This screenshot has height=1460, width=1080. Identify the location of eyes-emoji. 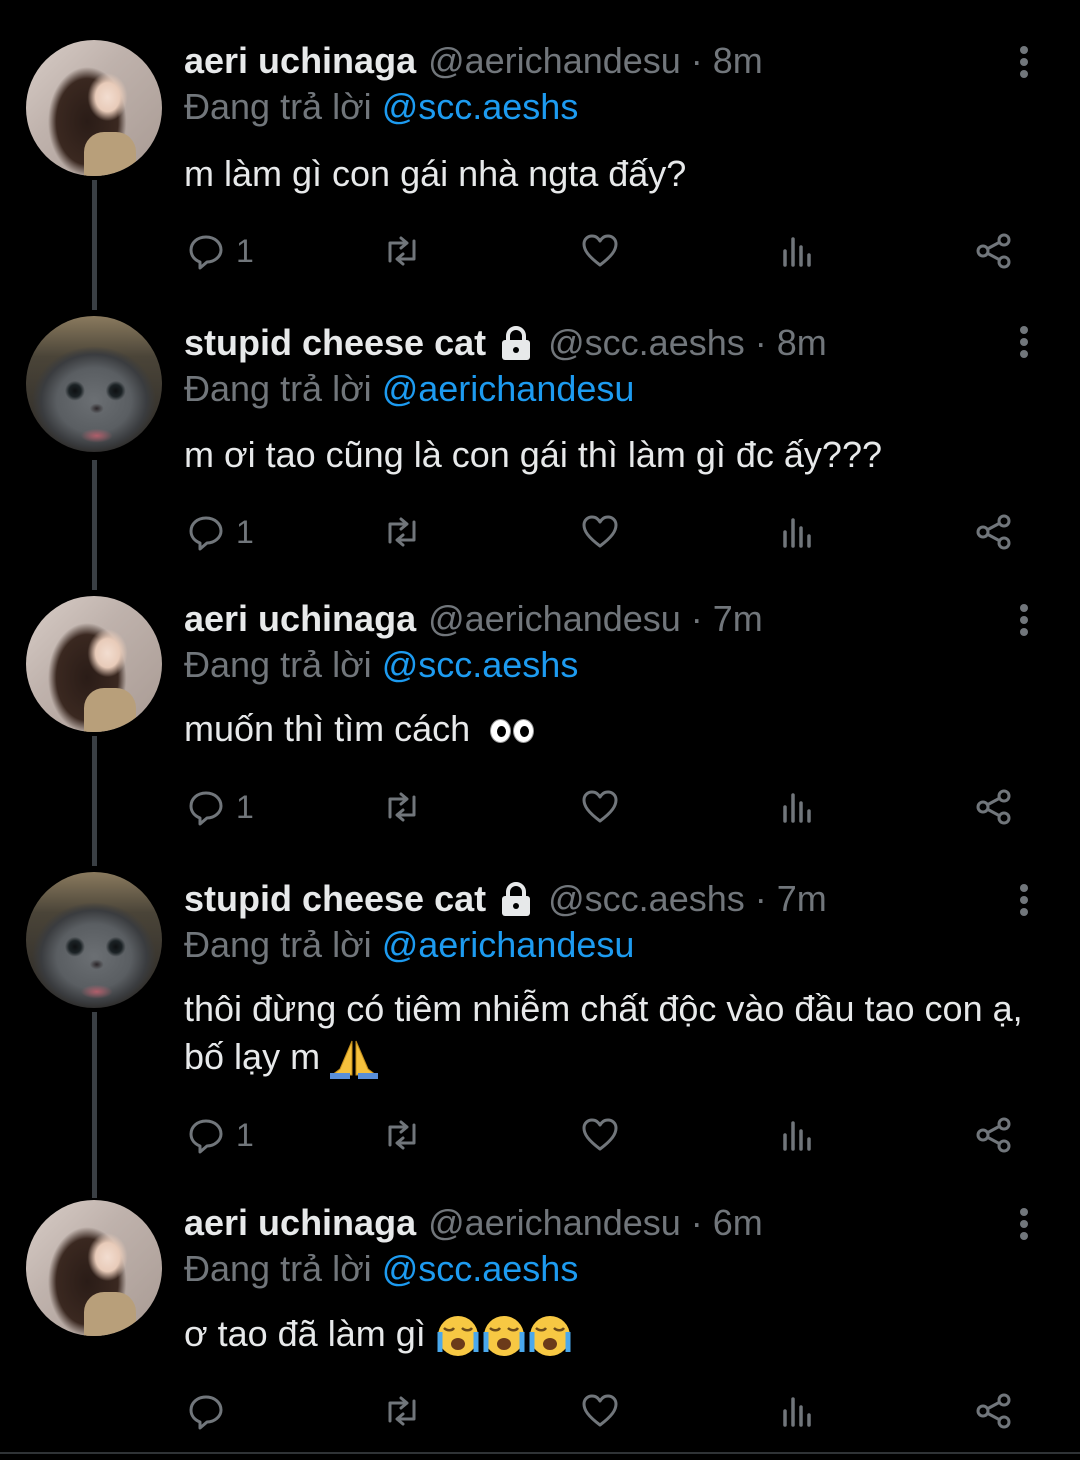
(511, 728).